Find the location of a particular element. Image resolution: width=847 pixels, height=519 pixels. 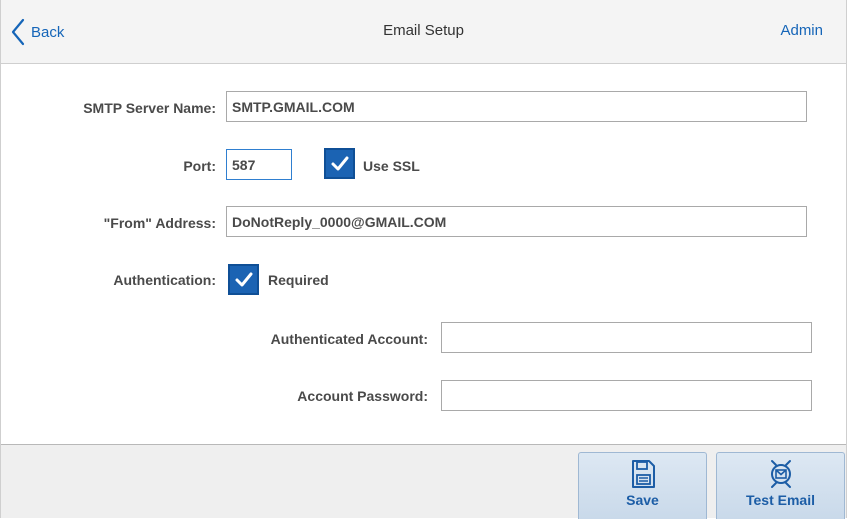

from-address-label: "From" Address: is located at coordinates (159, 223).